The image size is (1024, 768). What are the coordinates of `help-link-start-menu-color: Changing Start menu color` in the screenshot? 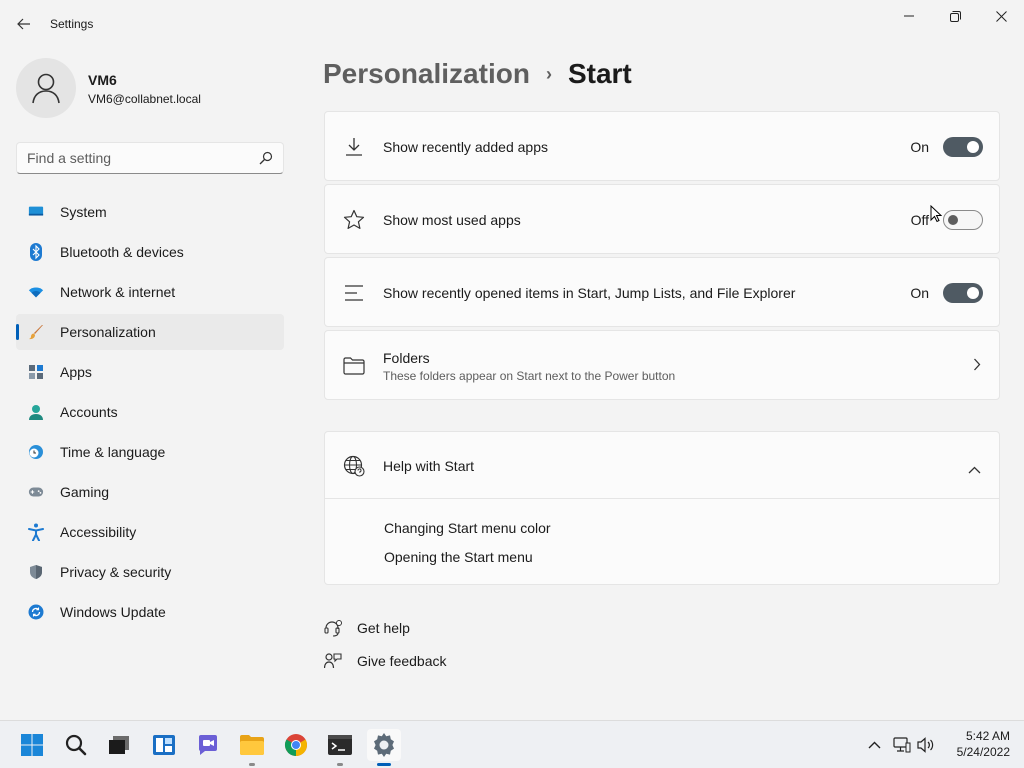 It's located at (467, 528).